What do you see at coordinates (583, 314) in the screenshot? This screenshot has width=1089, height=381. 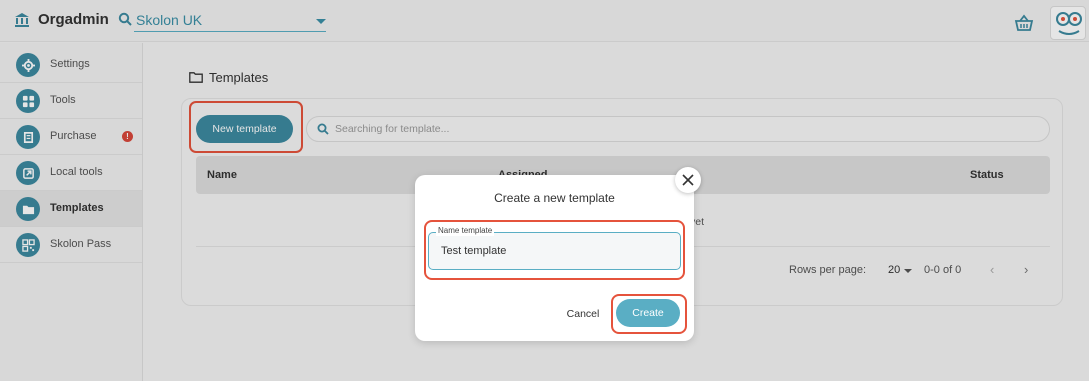 I see `cancel-button: Cancel` at bounding box center [583, 314].